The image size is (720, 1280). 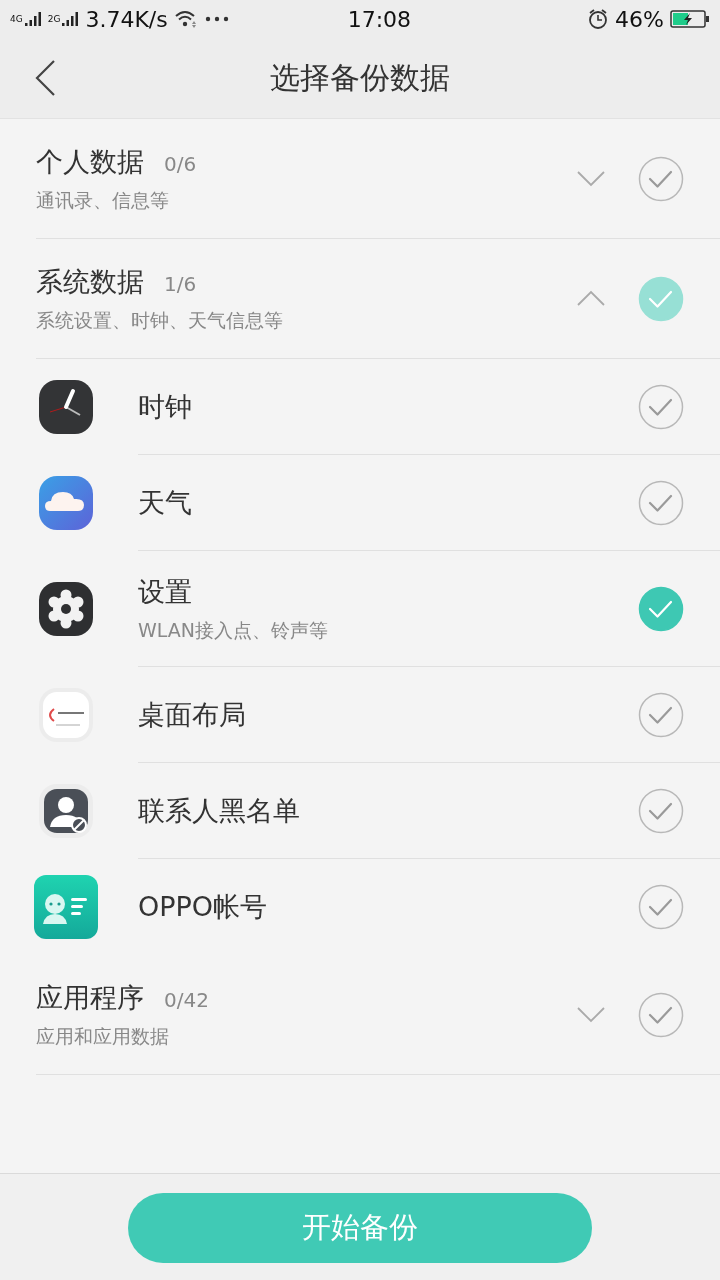 I want to click on network-type: 4G, so click(x=16, y=19).